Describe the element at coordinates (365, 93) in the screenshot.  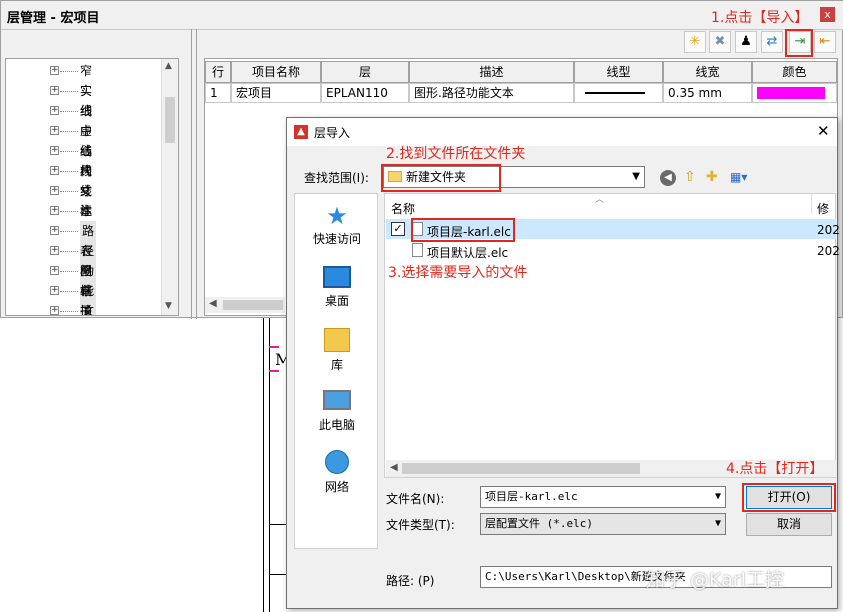
I see `cell-layer: EPLAN110` at that location.